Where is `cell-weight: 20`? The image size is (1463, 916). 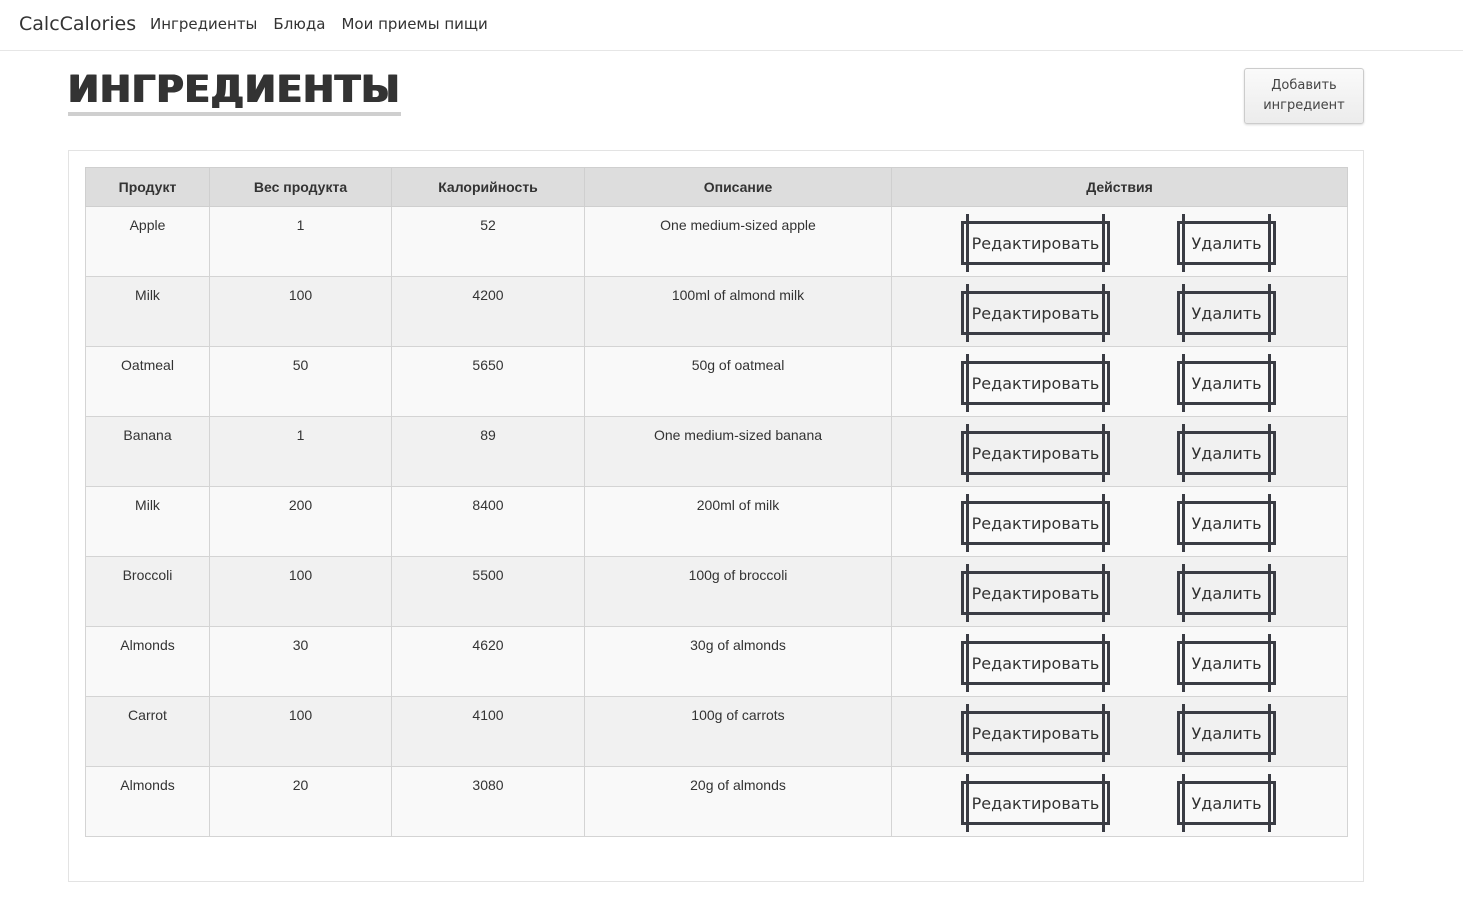
cell-weight: 20 is located at coordinates (300, 801).